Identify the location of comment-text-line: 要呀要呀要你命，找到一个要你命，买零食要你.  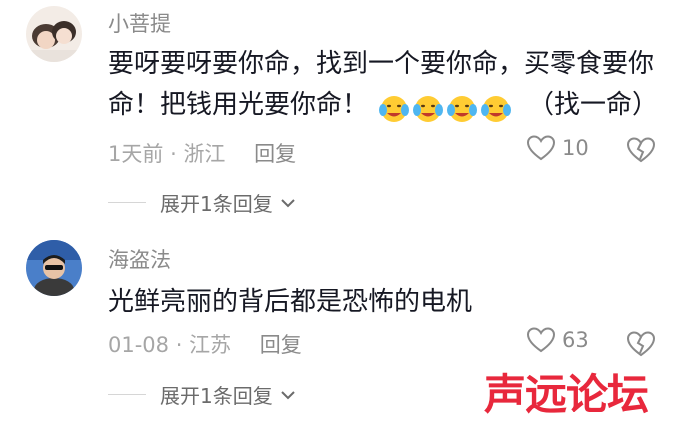
(381, 64).